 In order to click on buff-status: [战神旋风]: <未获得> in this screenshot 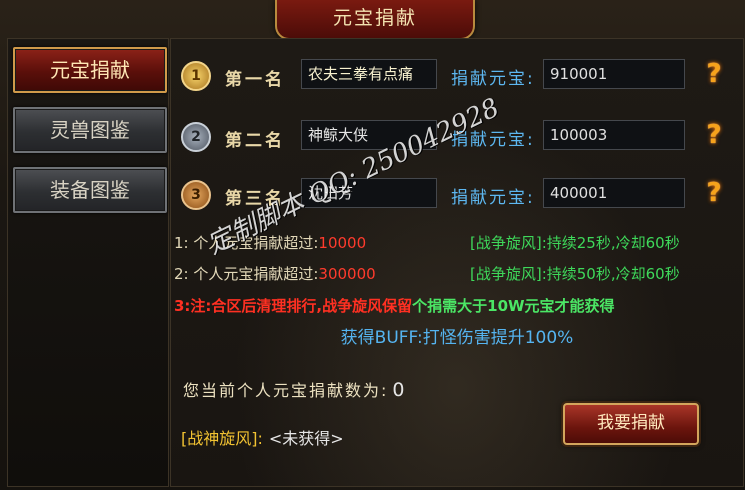, I will do `click(262, 437)`.